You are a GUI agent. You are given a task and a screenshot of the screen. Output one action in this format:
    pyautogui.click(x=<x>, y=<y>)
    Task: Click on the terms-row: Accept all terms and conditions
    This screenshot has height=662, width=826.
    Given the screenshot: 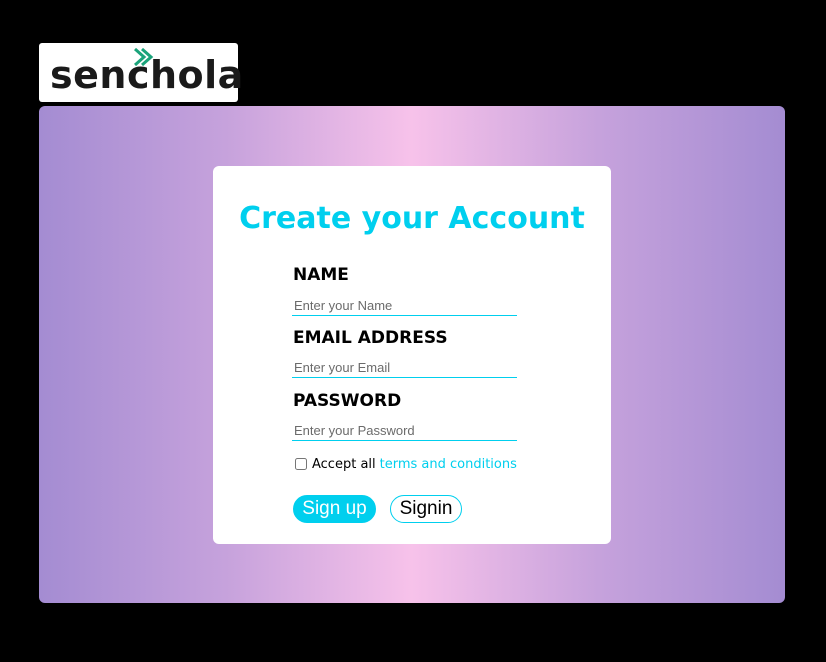 What is the action you would take?
    pyautogui.click(x=406, y=464)
    